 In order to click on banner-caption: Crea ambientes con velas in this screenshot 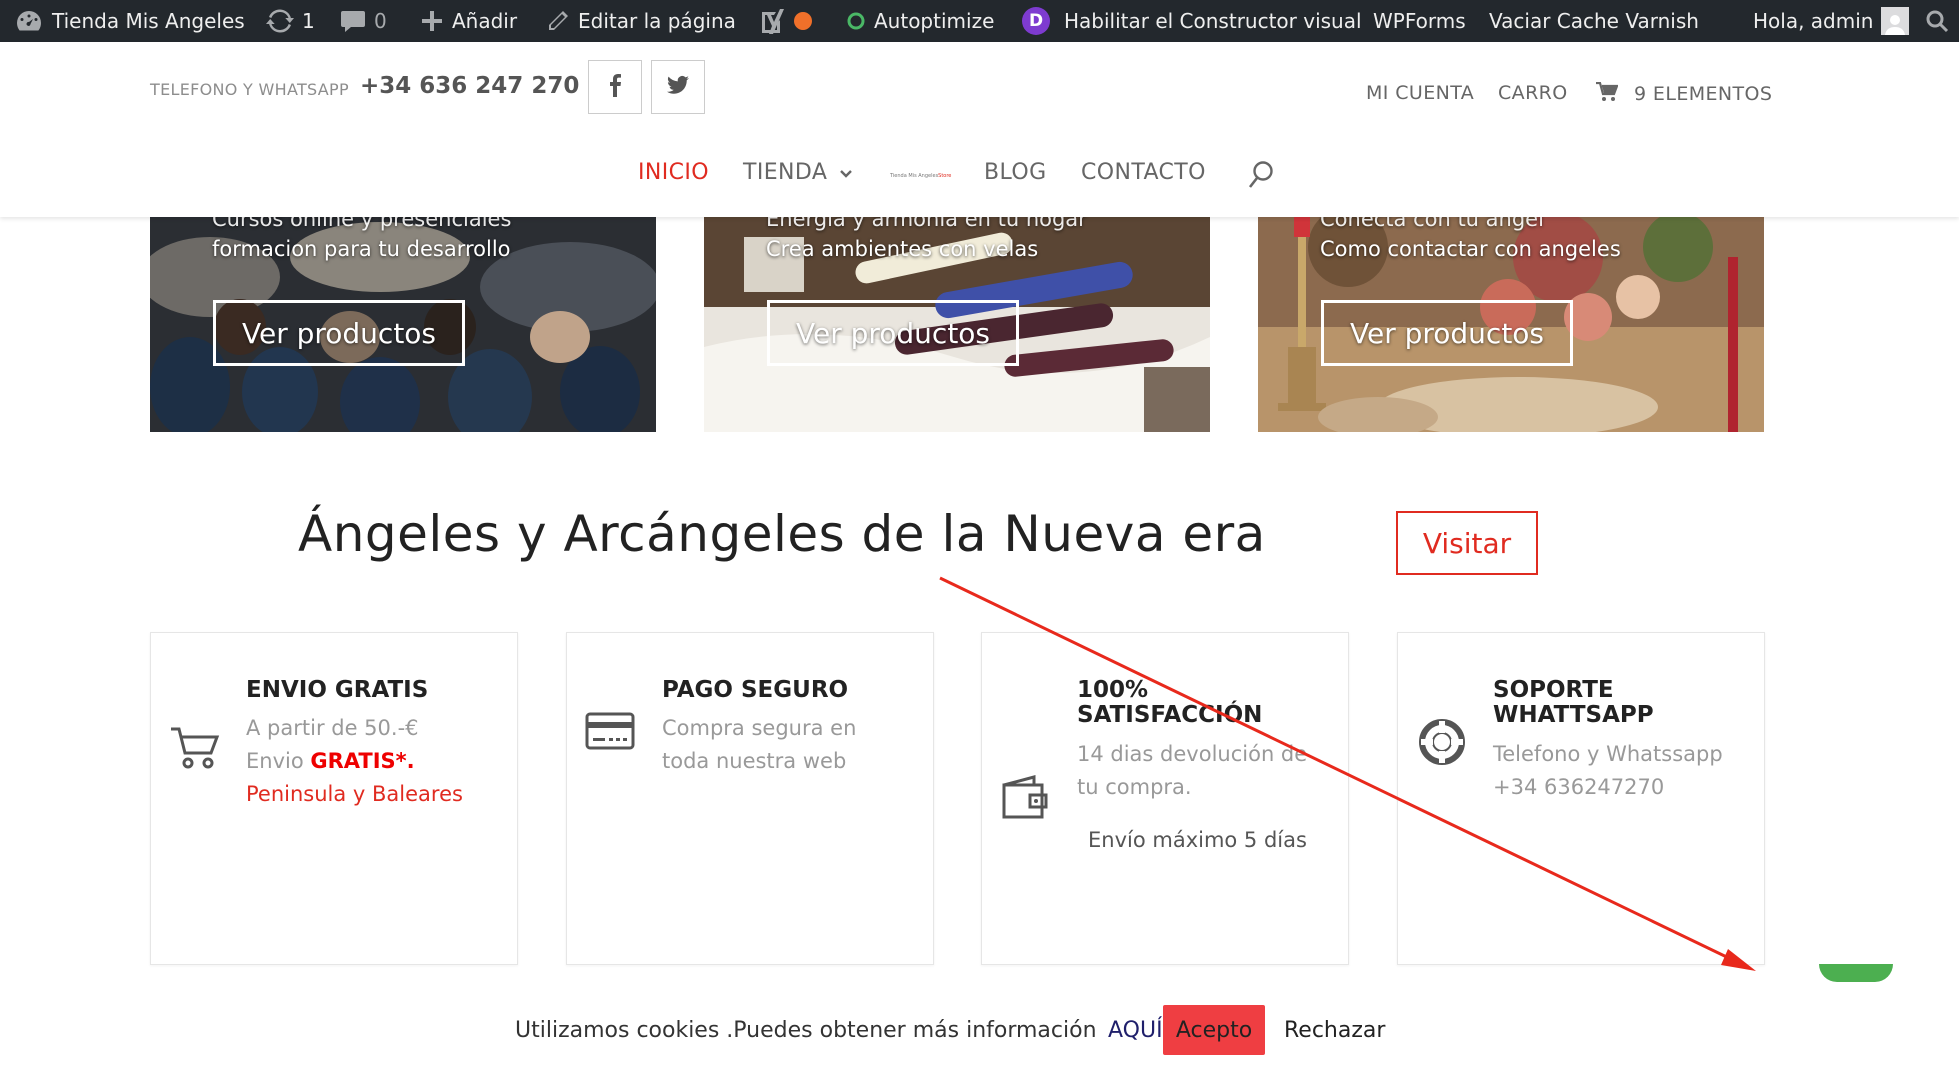, I will do `click(902, 249)`.